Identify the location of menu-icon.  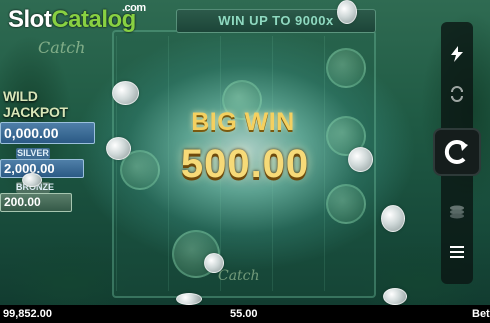
(457, 252).